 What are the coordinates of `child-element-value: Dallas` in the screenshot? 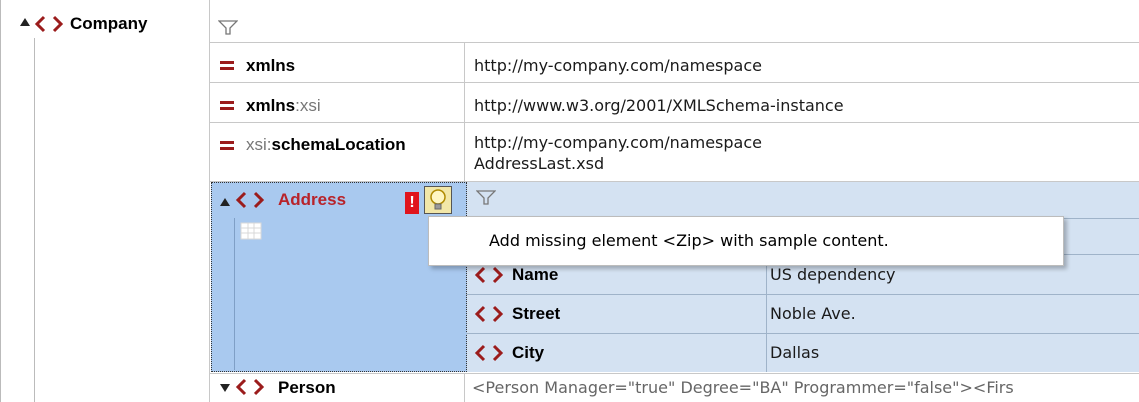 It's located at (794, 353).